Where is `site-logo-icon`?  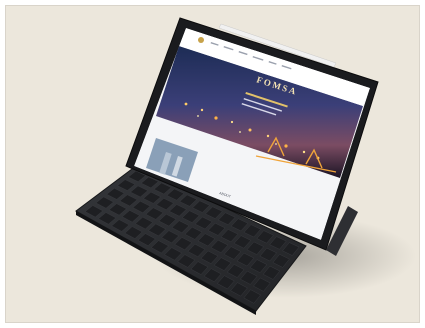
site-logo-icon is located at coordinates (201, 40).